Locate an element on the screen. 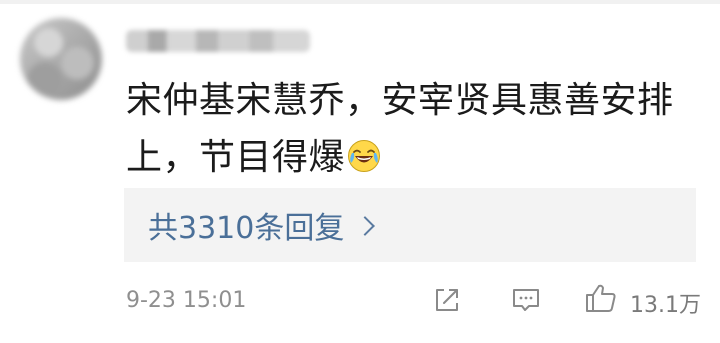 The image size is (720, 343). comment-icon is located at coordinates (526, 300).